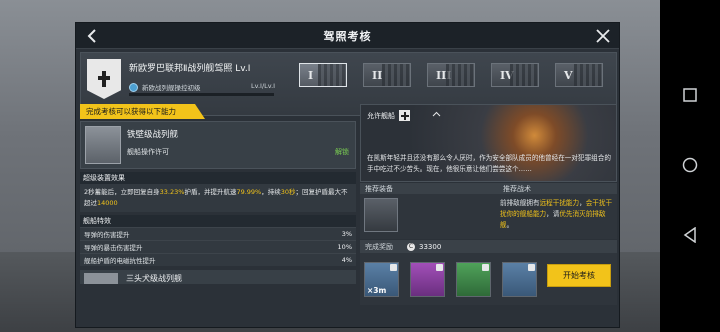  What do you see at coordinates (218, 246) in the screenshot?
I see `trait-row: 导弹的暴击伤害提升 10%` at bounding box center [218, 246].